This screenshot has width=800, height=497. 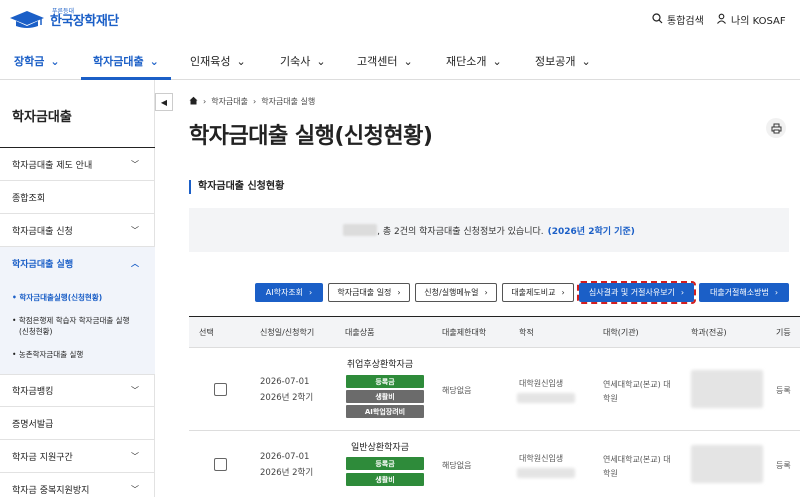 I want to click on sidebar-item-label: 학자금대출 제도 안내, so click(x=52, y=165).